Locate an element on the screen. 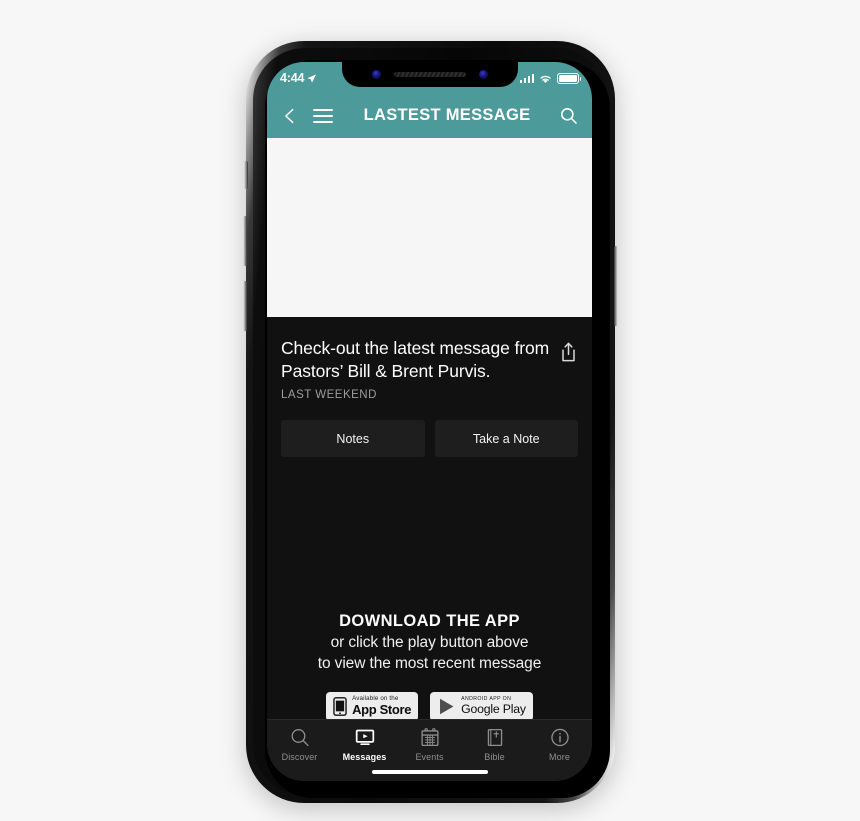  info-circle-icon is located at coordinates (559, 737).